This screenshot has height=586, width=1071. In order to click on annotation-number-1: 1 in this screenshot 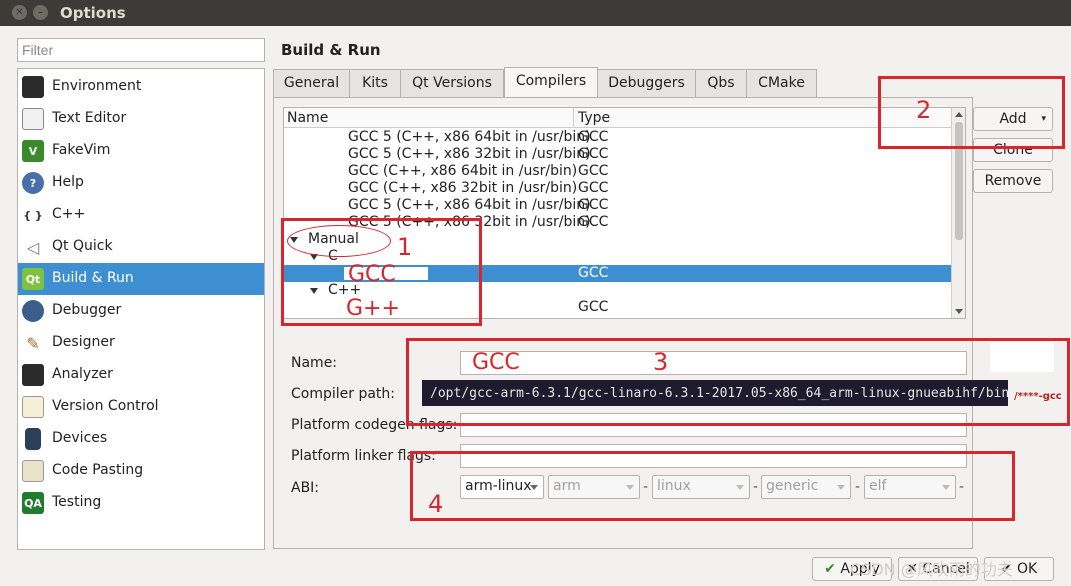, I will do `click(405, 247)`.